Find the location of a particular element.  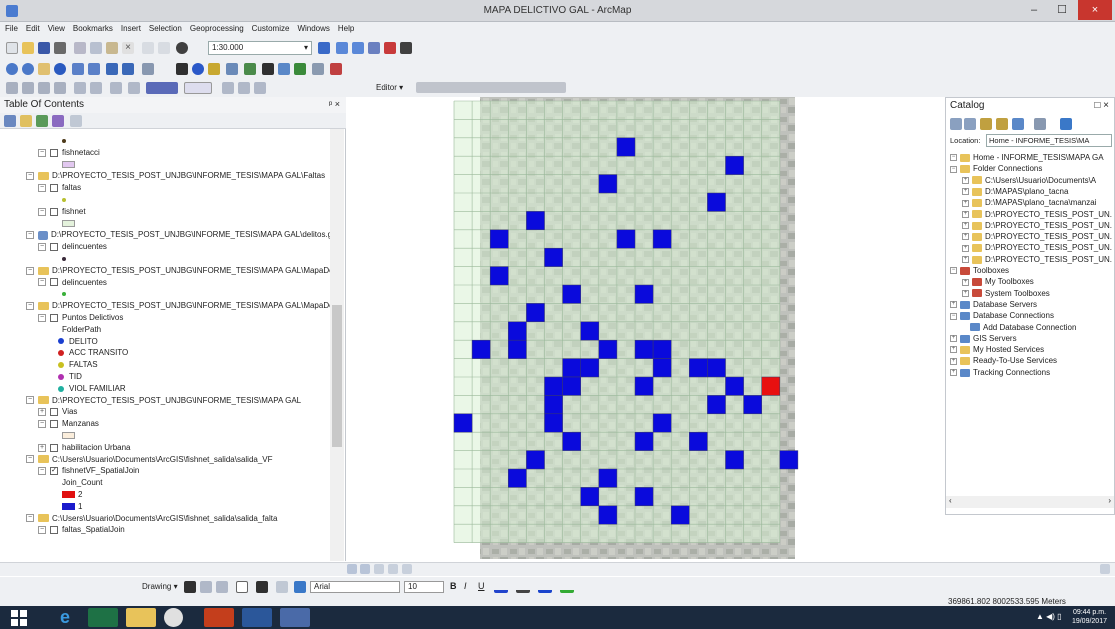

toc-row: 2 is located at coordinates (72, 495).